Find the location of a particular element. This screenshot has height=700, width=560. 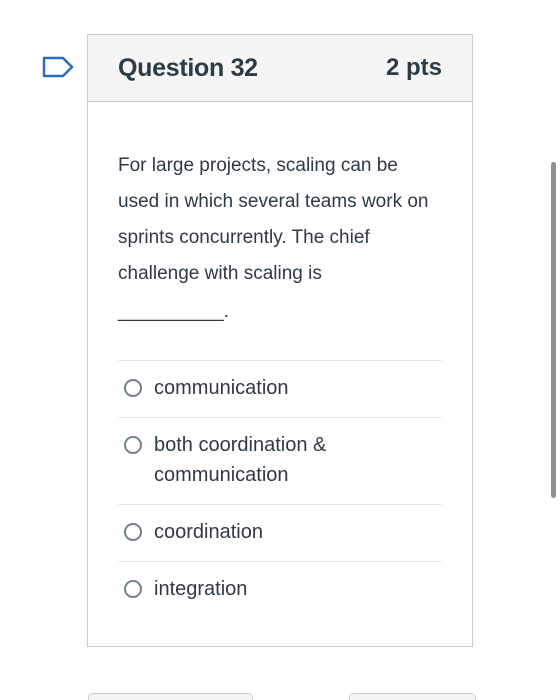

answer-label: both coordination & communication is located at coordinates (259, 460).